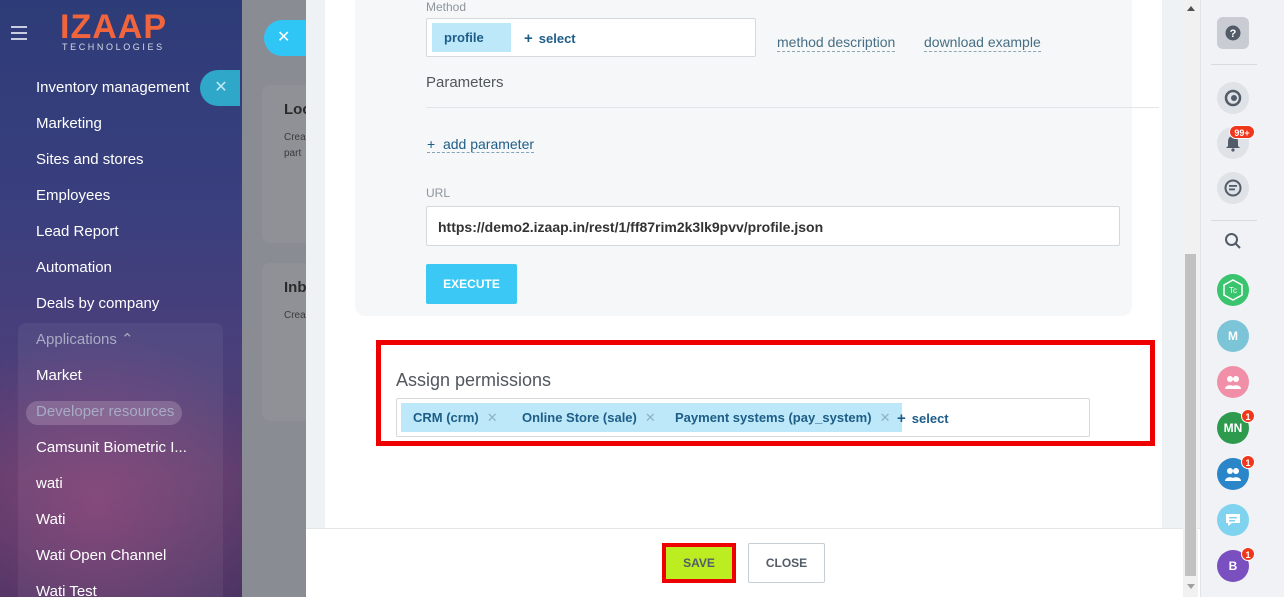 The height and width of the screenshot is (597, 1284). What do you see at coordinates (1233, 336) in the screenshot?
I see `avatar-m: M` at bounding box center [1233, 336].